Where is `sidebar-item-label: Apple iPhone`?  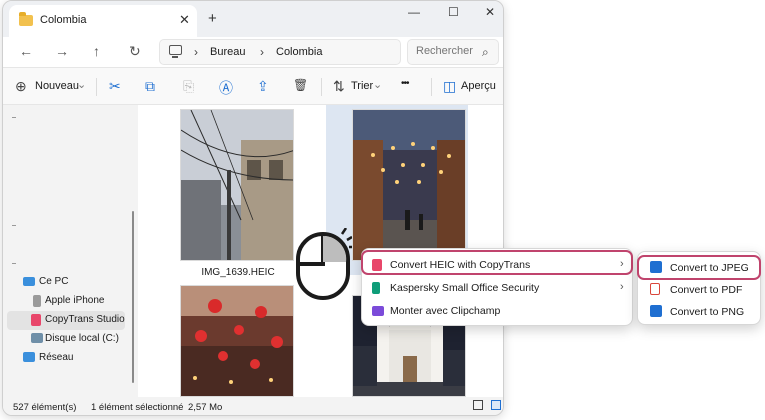 sidebar-item-label: Apple iPhone is located at coordinates (75, 300).